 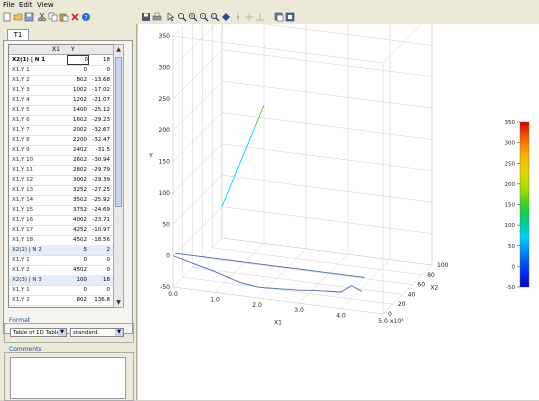 What do you see at coordinates (77, 100) in the screenshot?
I see `table-cell: 1202` at bounding box center [77, 100].